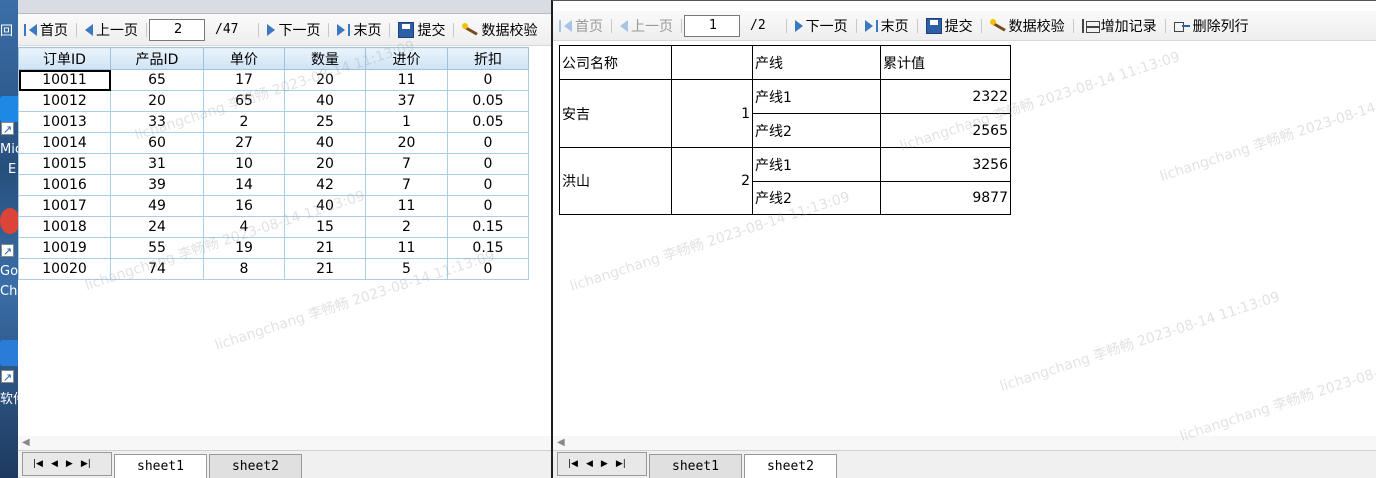 The image size is (1376, 478). I want to click on tab-sheet1: sheet1, so click(160, 466).